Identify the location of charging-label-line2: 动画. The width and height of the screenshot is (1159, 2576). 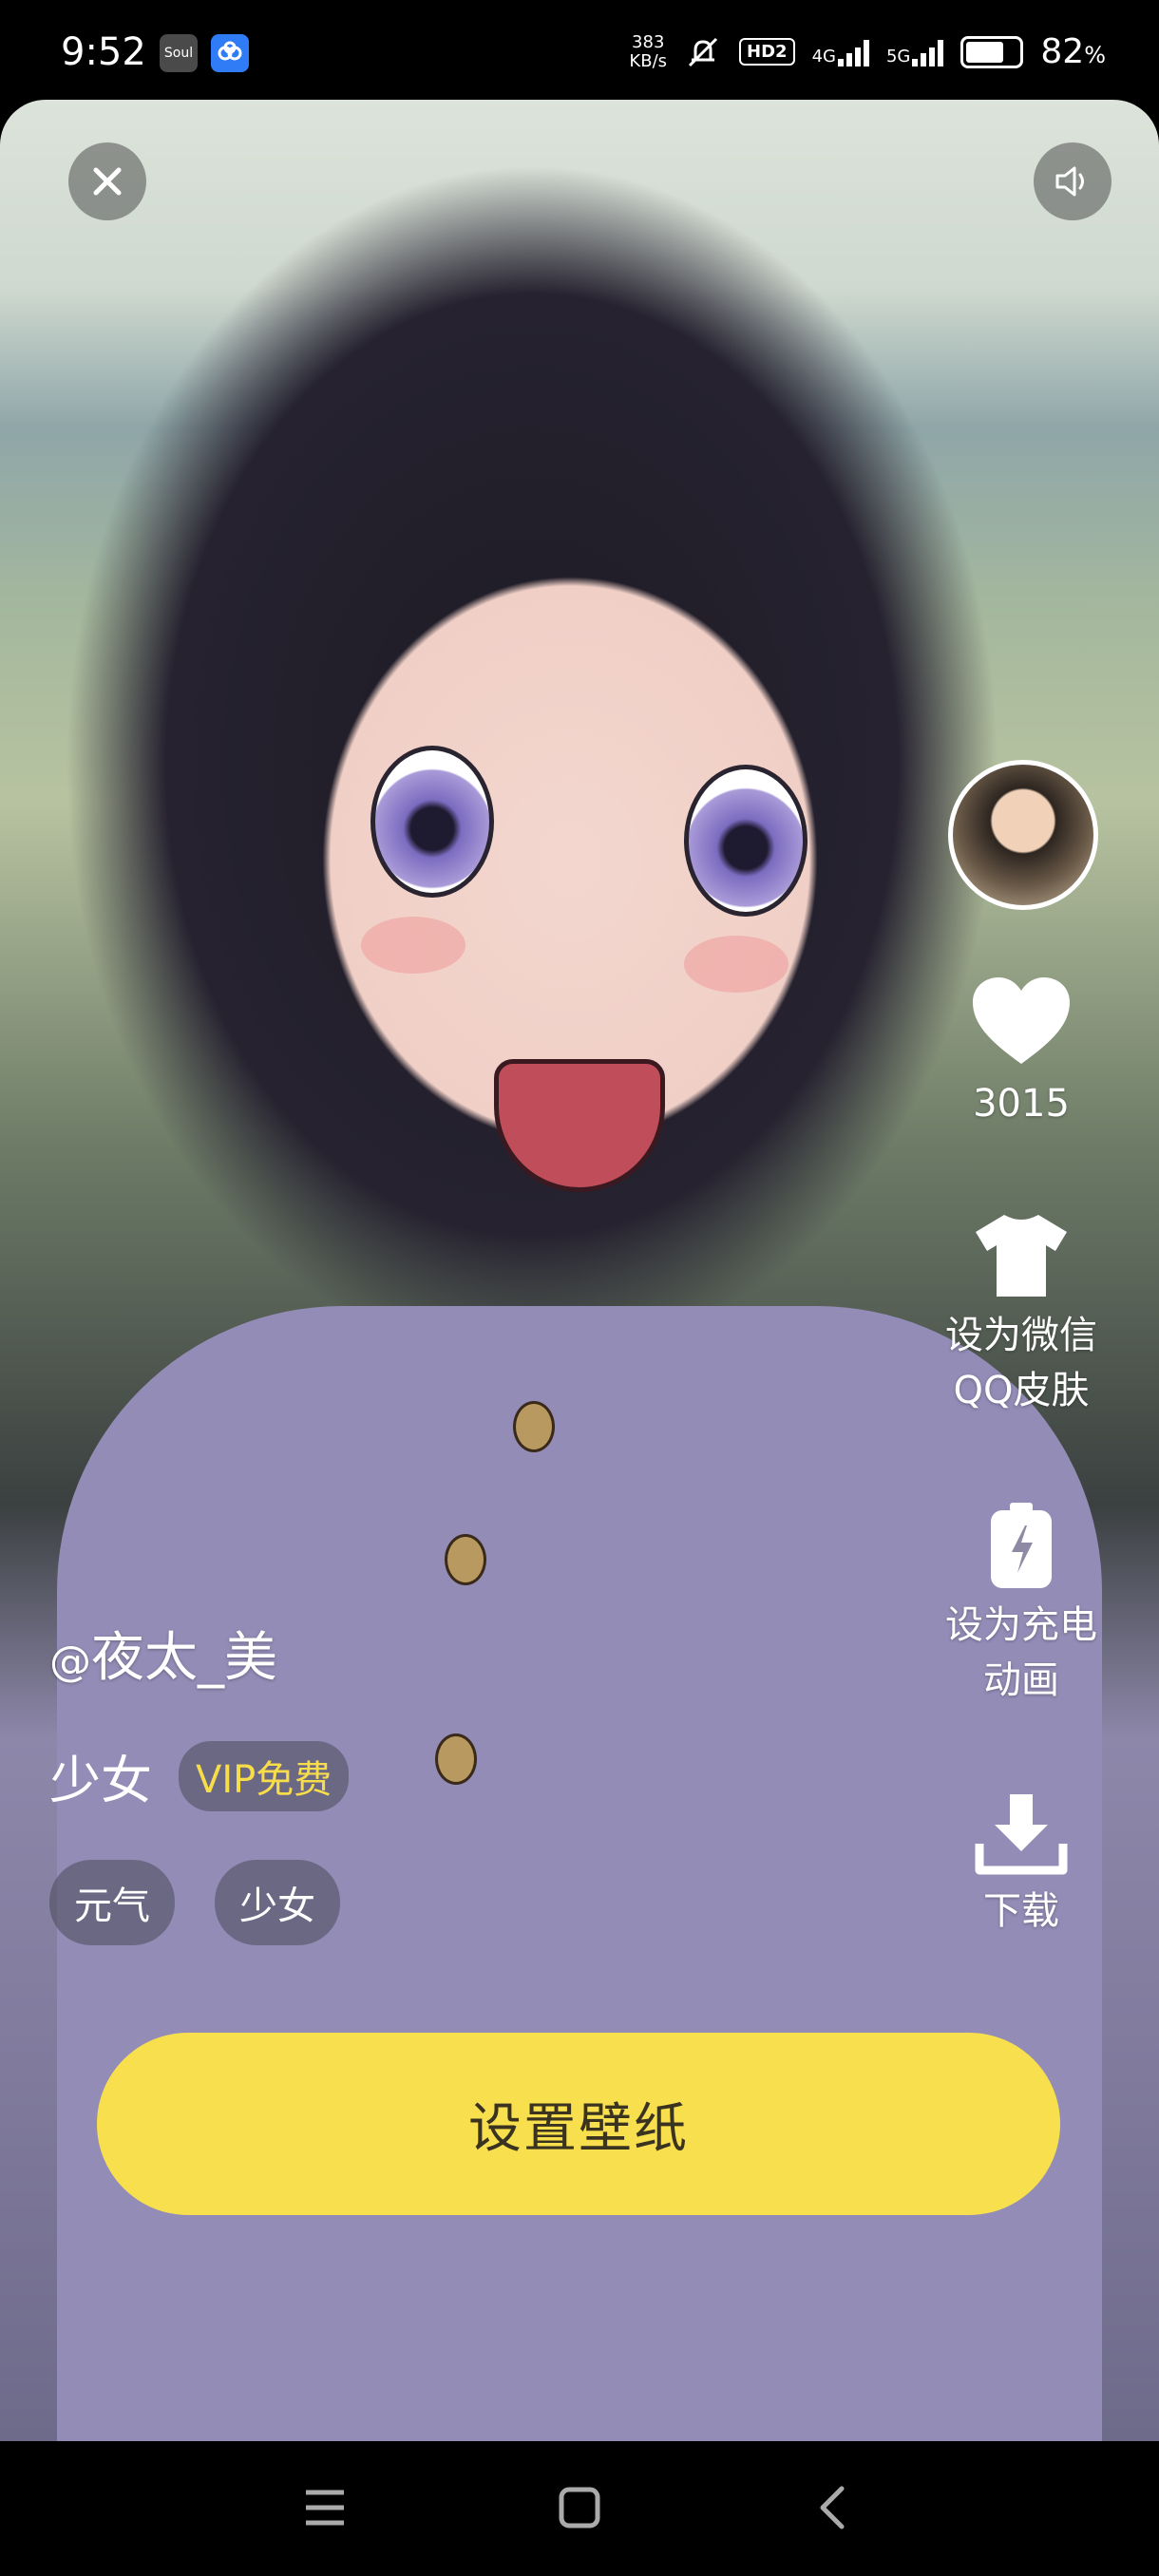
(1021, 1680).